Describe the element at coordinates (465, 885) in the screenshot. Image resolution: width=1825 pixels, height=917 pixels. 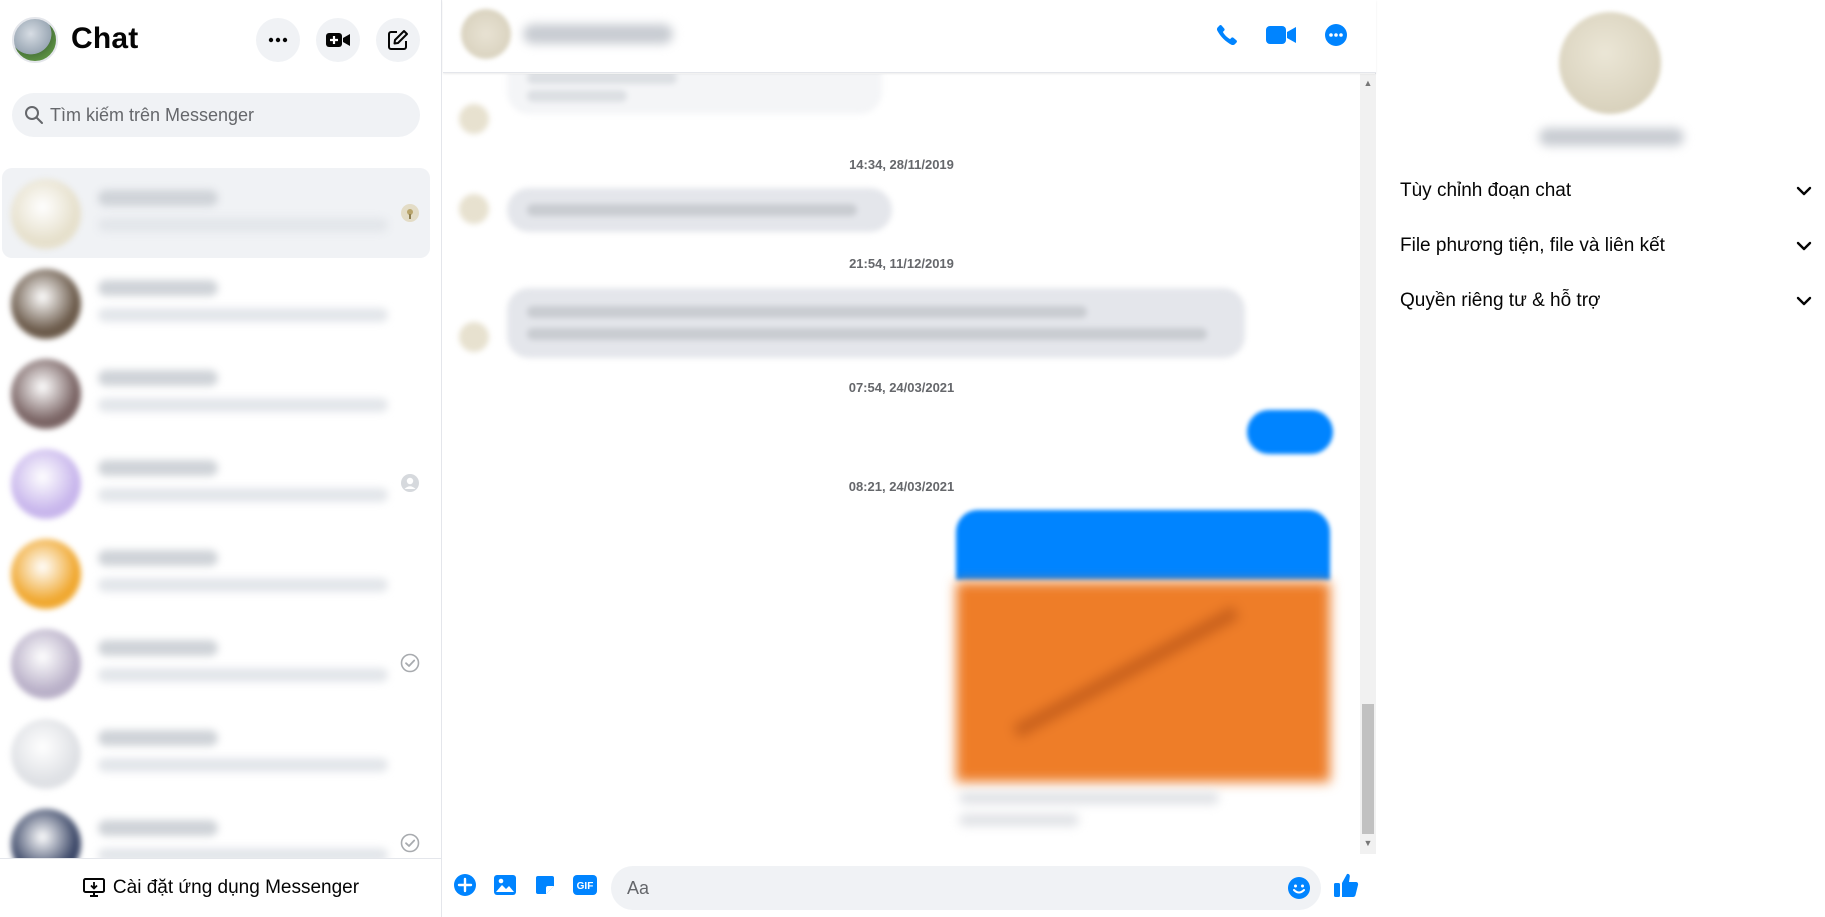
I see `more-actions-button` at that location.